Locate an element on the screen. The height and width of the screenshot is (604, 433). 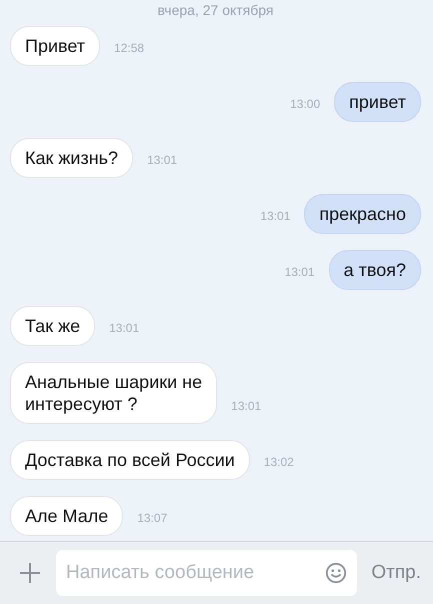
message-bubble: Так же is located at coordinates (53, 326).